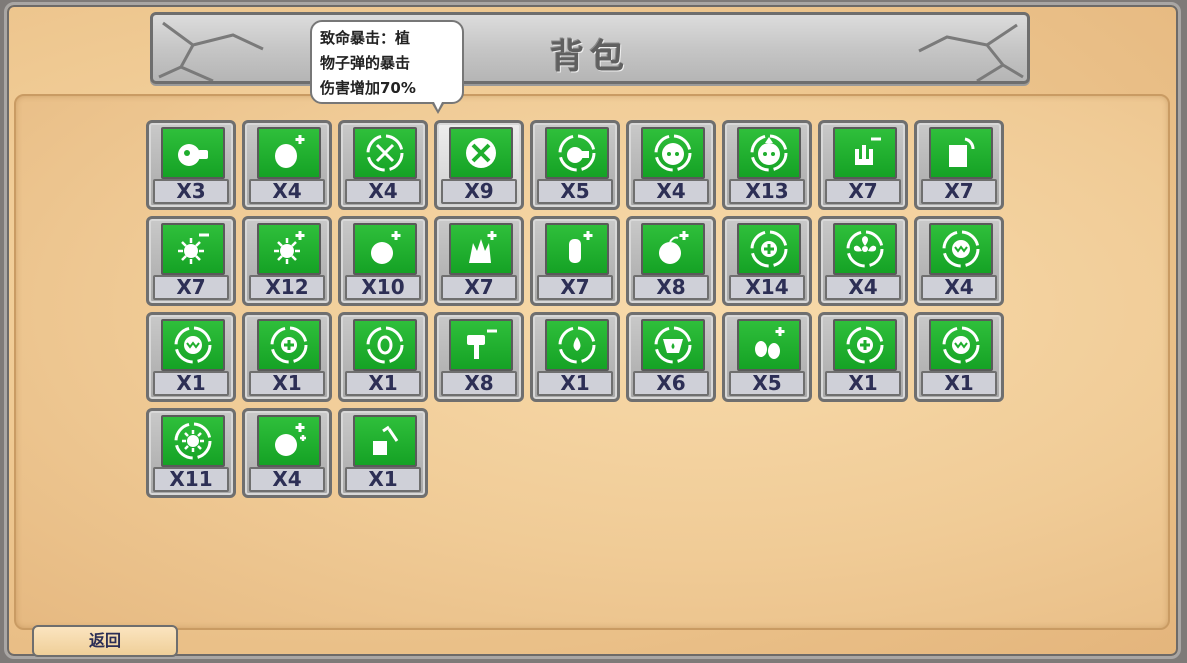 Image resolution: width=1187 pixels, height=663 pixels. Describe the element at coordinates (577, 153) in the screenshot. I see `alien-peashooter-icon` at that location.